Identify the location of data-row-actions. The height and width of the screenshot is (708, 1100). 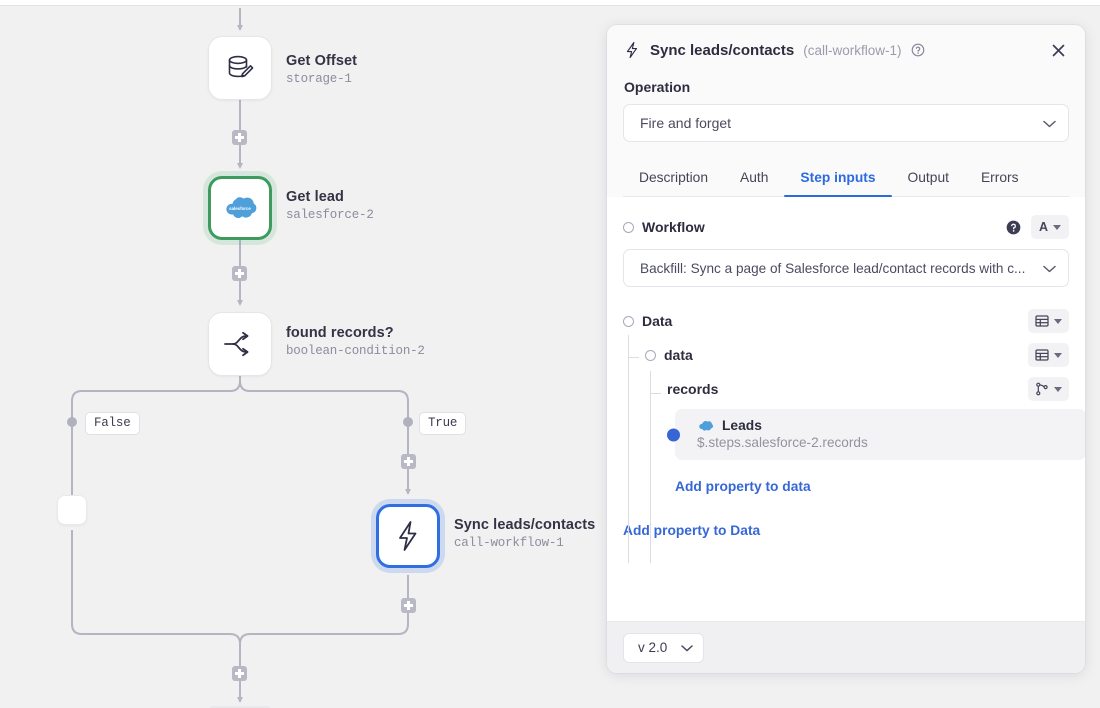
(1048, 321).